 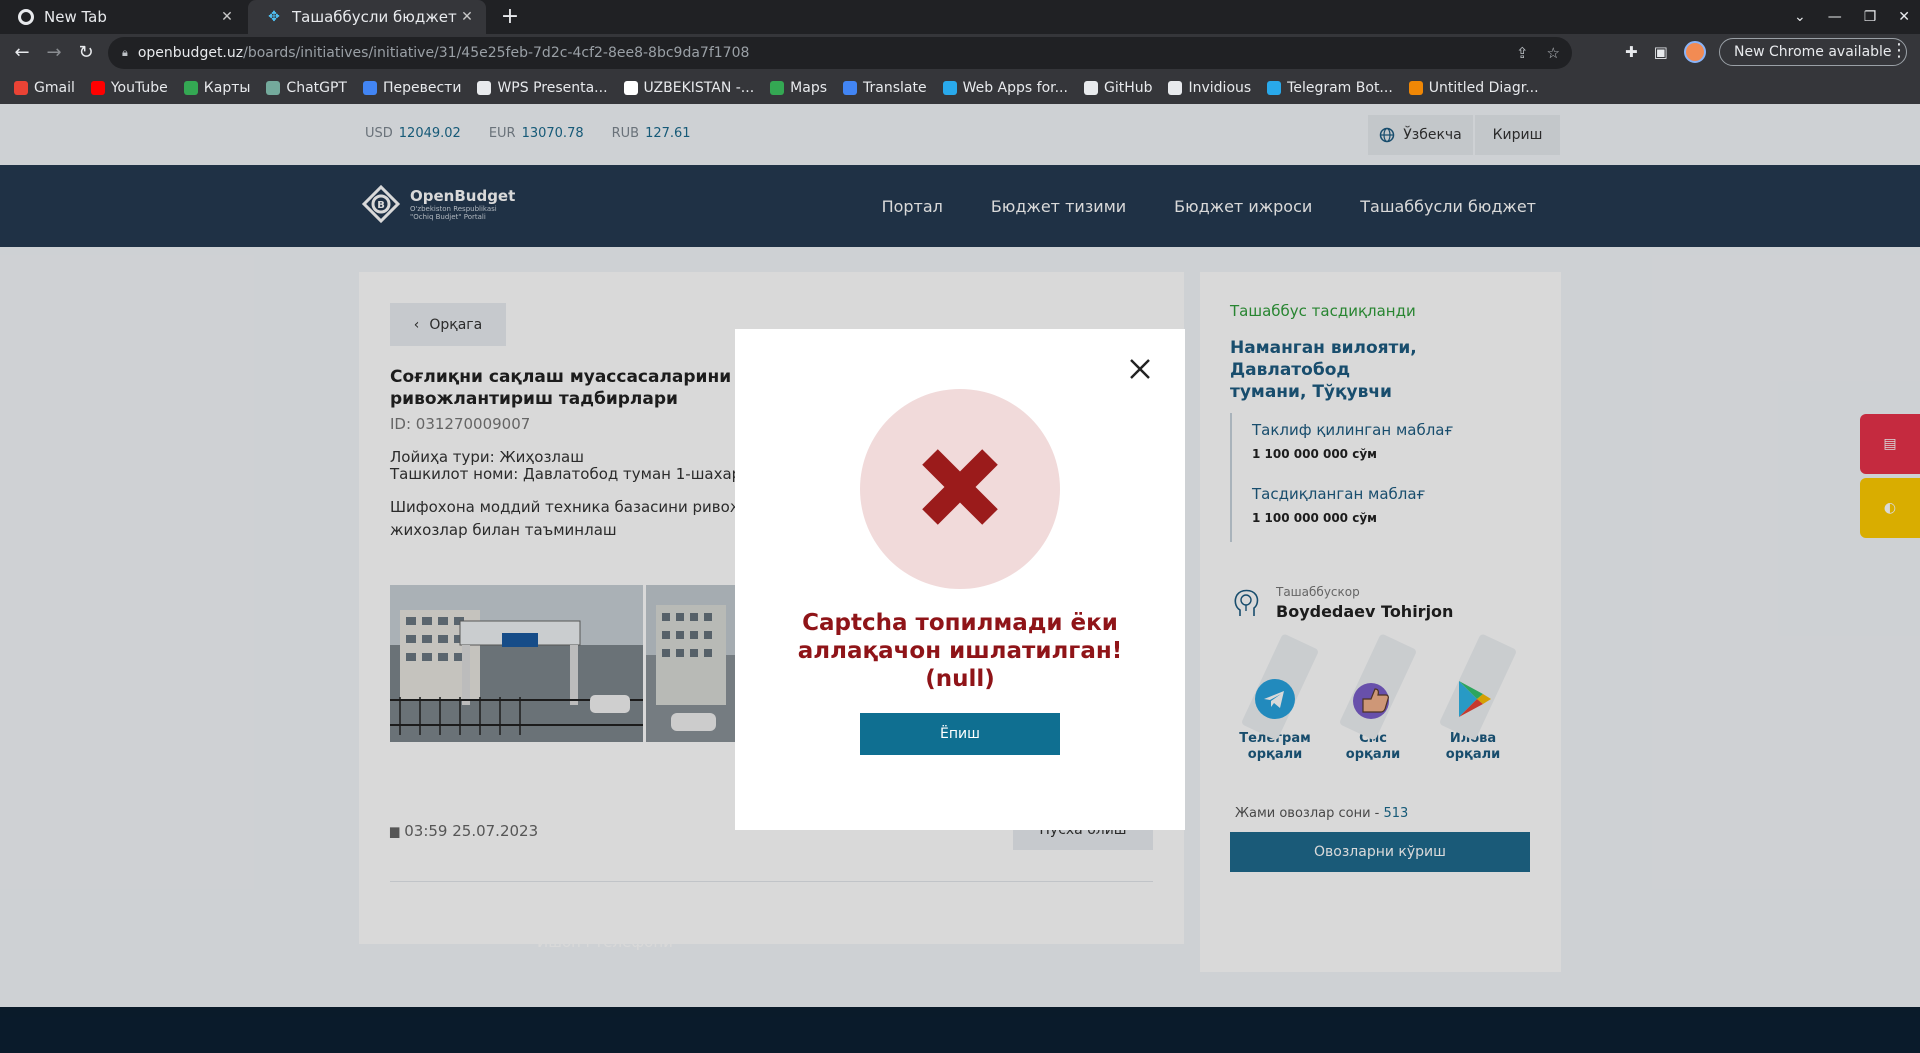 I want to click on bookmark-item: ChatGPT, so click(x=306, y=88).